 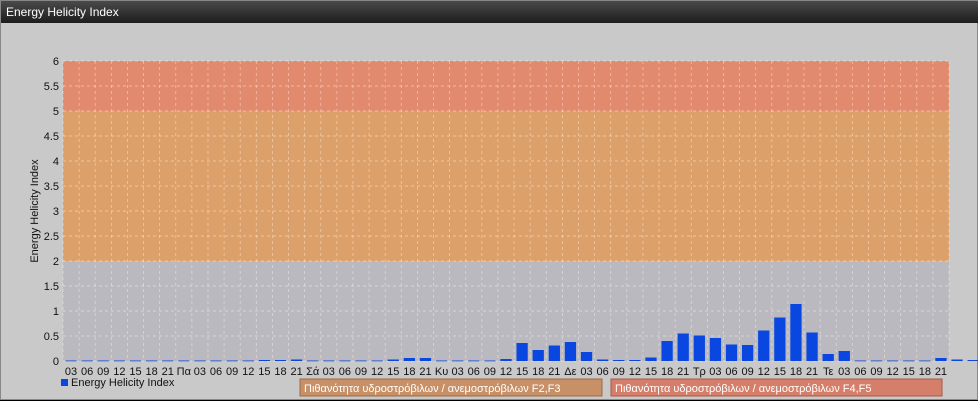 What do you see at coordinates (35, 211) in the screenshot?
I see `y-axis-label: Energy Helicity Index` at bounding box center [35, 211].